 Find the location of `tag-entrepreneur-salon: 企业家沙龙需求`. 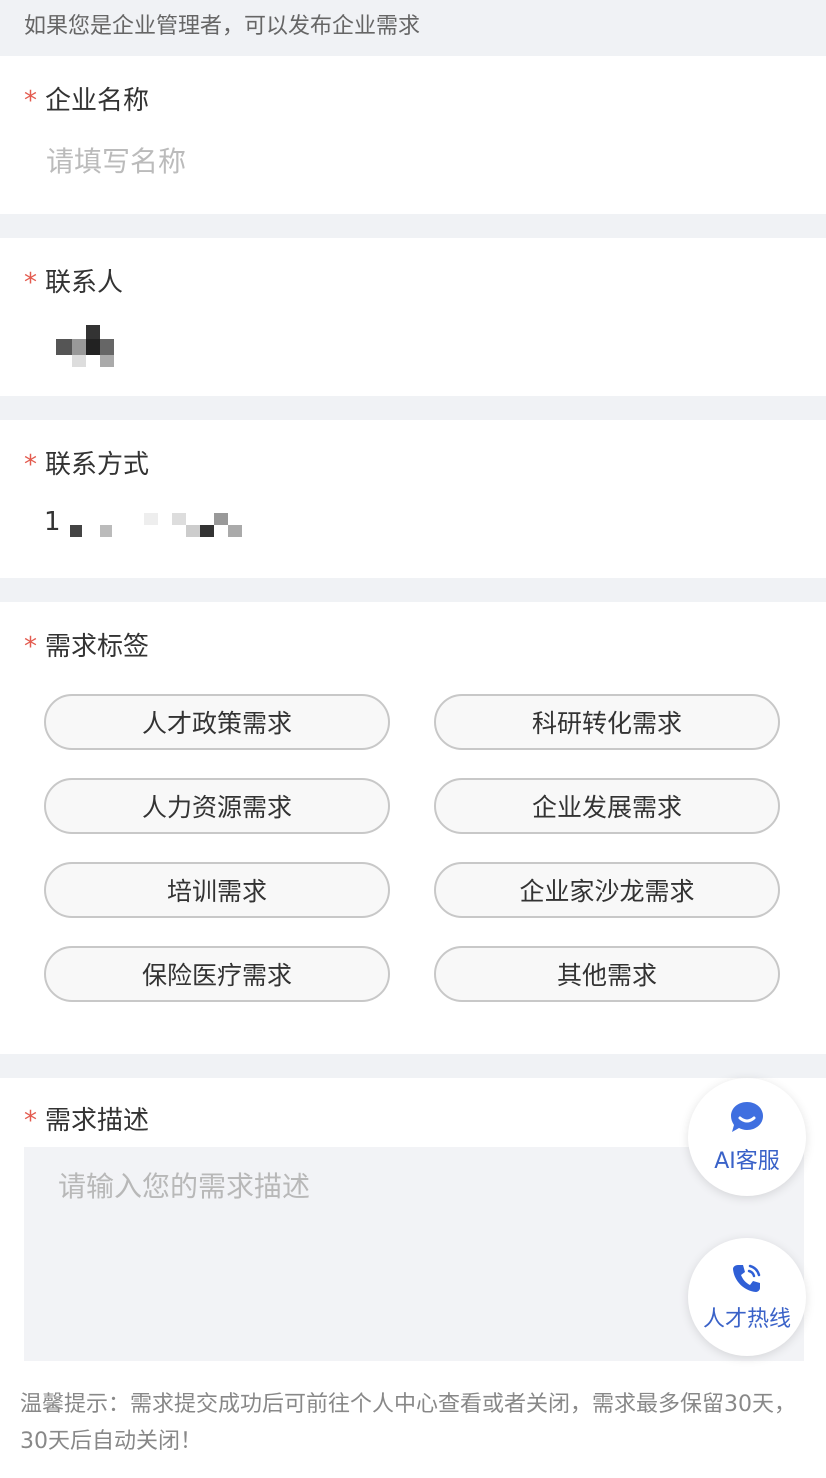

tag-entrepreneur-salon: 企业家沙龙需求 is located at coordinates (607, 890).